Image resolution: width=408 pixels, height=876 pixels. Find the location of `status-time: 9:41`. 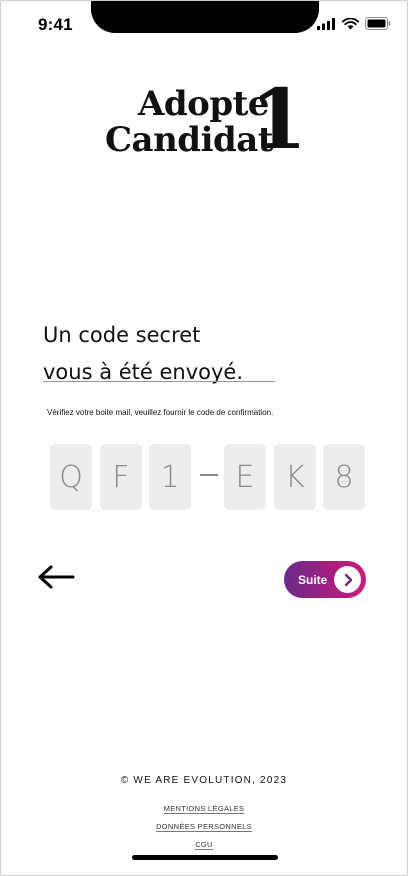

status-time: 9:41 is located at coordinates (55, 24).